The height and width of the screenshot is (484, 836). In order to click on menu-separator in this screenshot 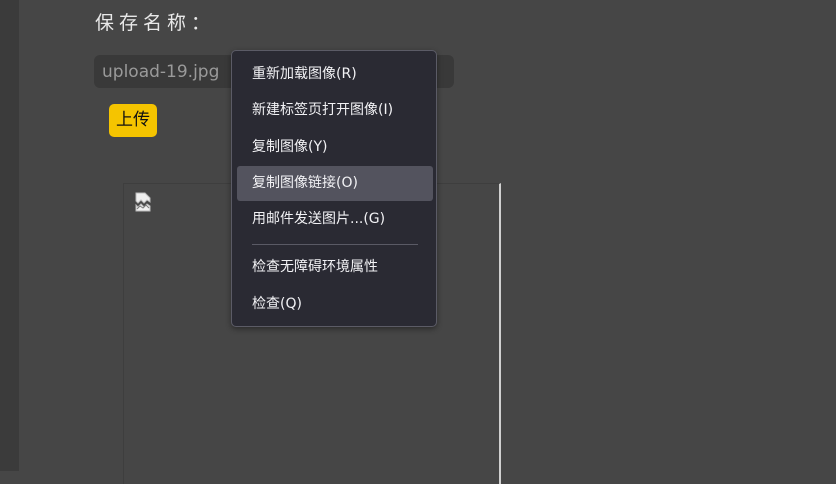, I will do `click(335, 244)`.